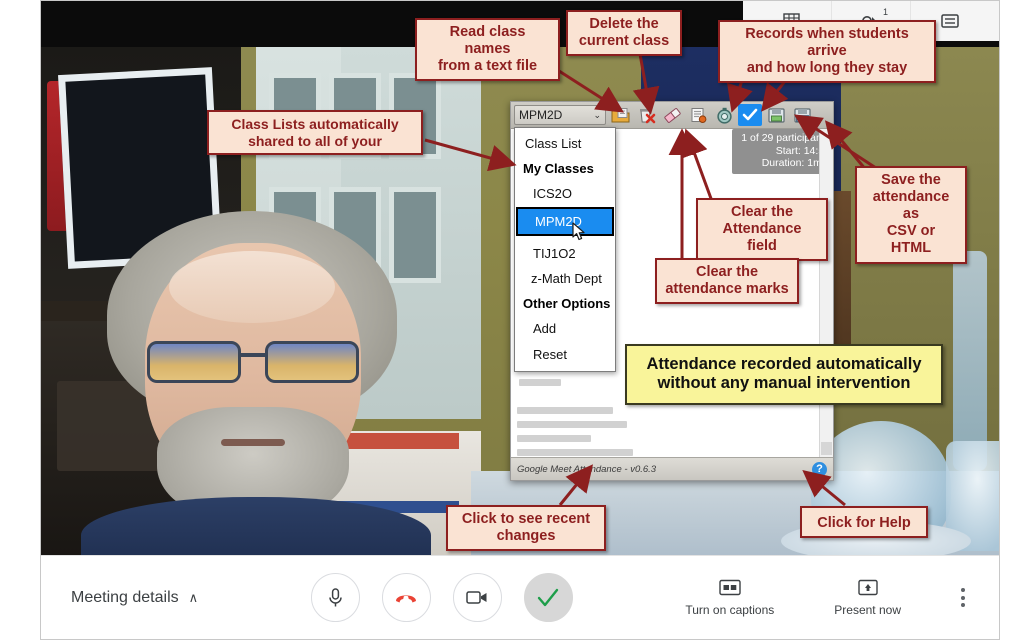  I want to click on callout-line: Click for Help, so click(864, 523).